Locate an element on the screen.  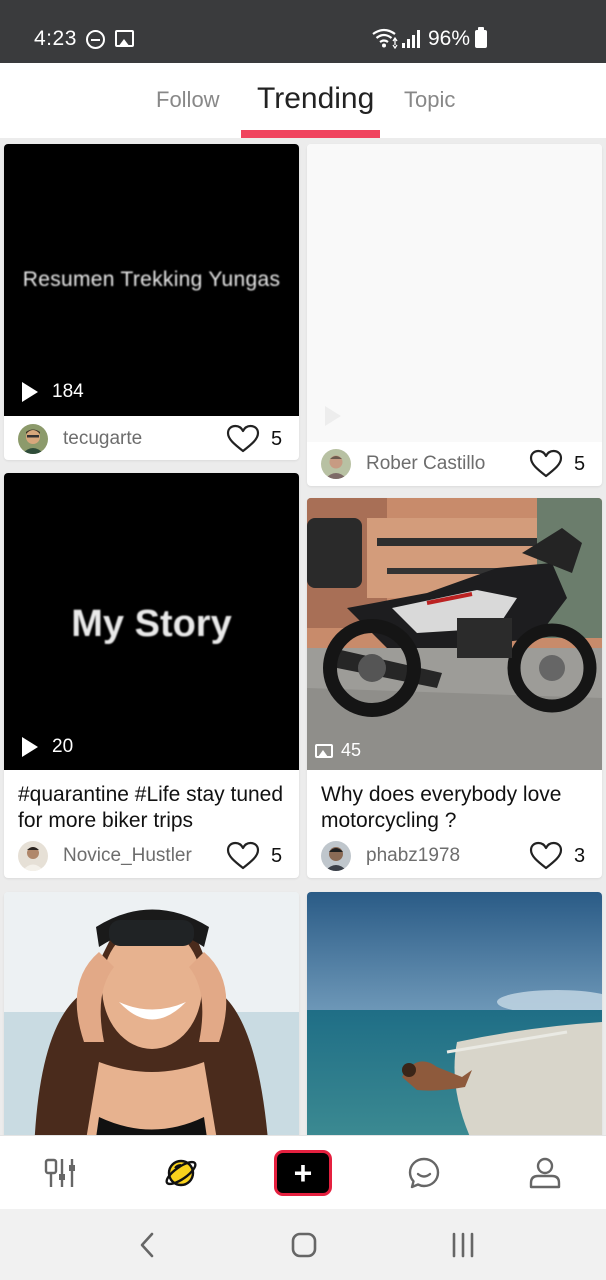
do-not-disturb-icon is located at coordinates (95, 39).